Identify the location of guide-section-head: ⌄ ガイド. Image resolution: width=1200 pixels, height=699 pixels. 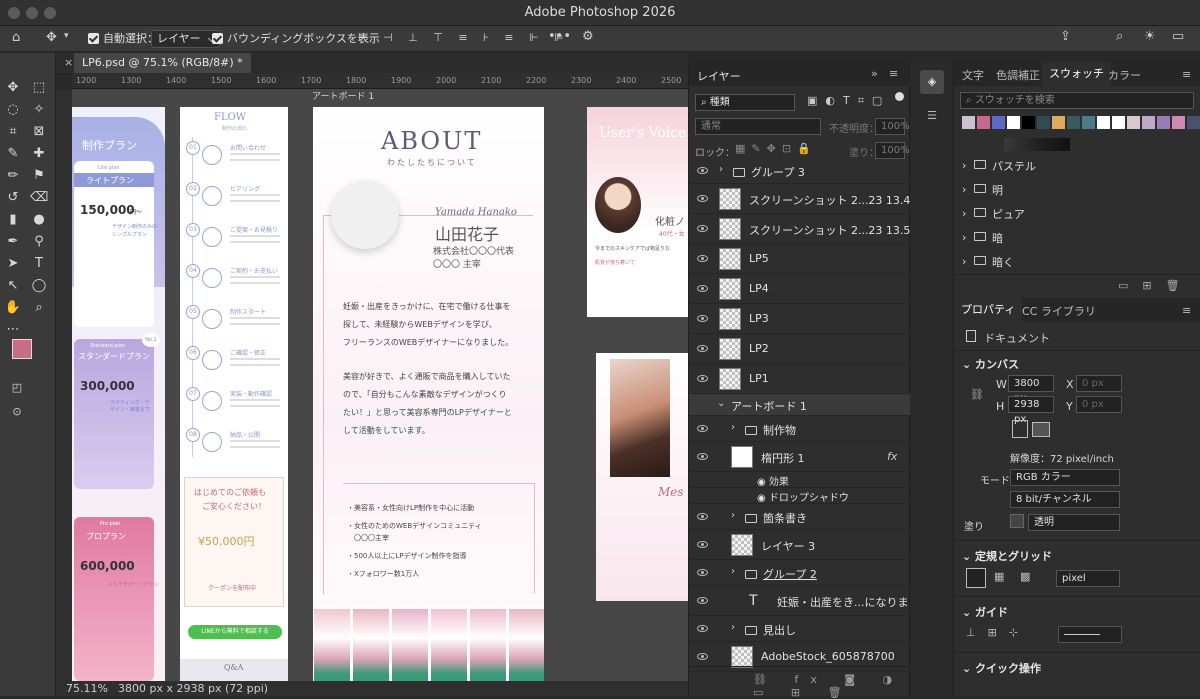
(985, 612).